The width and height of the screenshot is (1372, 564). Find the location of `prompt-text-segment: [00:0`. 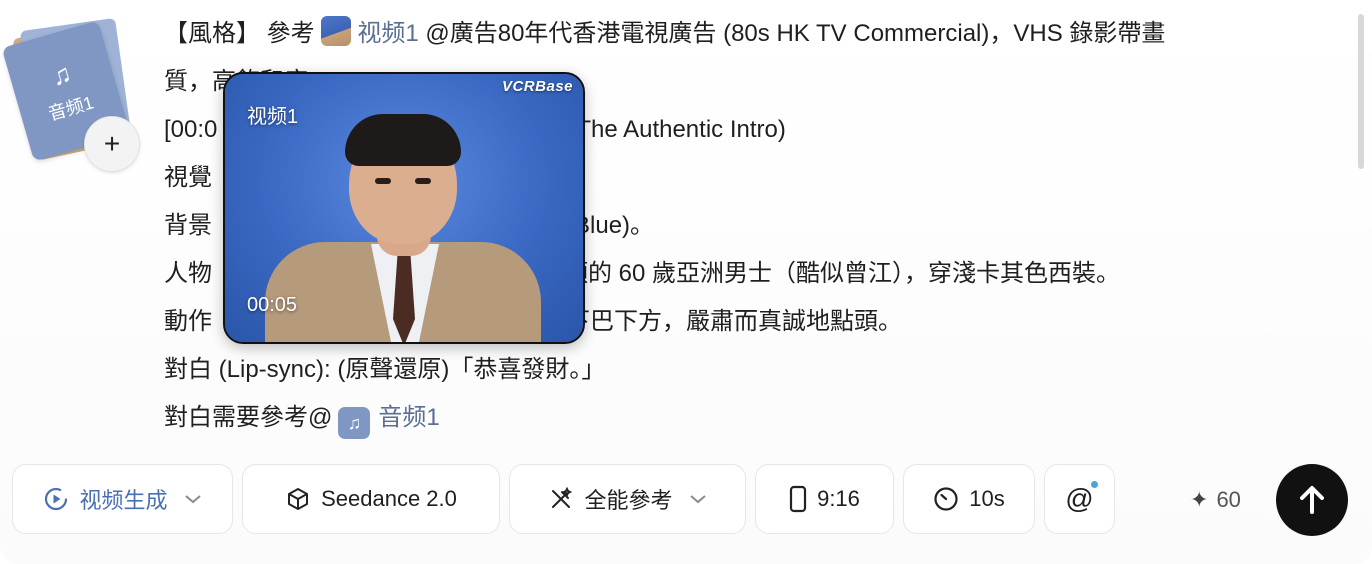

prompt-text-segment: [00:0 is located at coordinates (191, 129).